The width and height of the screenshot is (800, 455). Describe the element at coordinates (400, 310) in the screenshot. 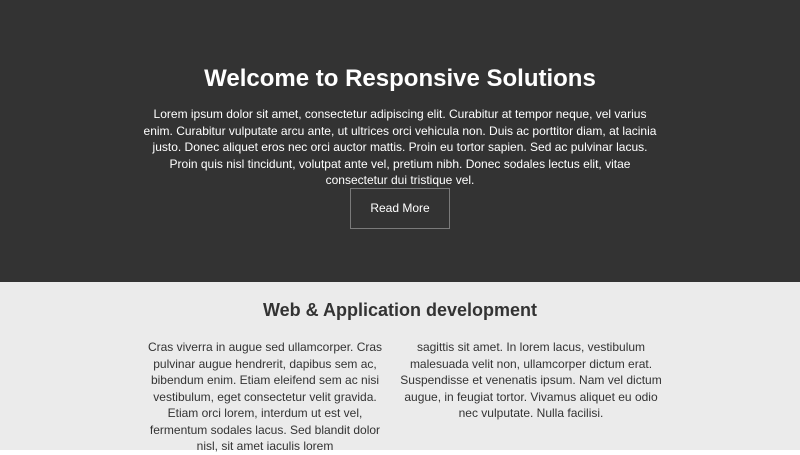

I see `section-title: Web & Application development` at that location.